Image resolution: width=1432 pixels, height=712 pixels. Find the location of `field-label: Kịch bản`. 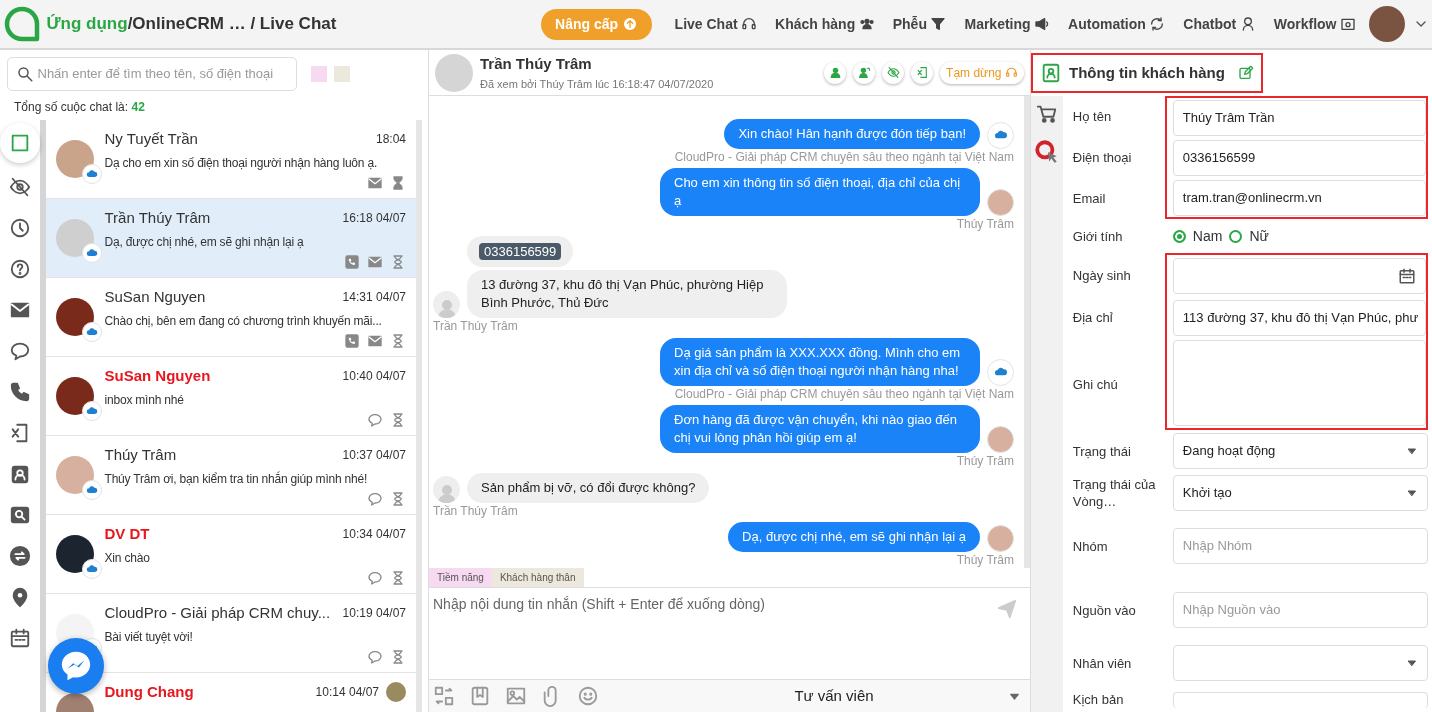

field-label: Kịch bản is located at coordinates (1098, 699).